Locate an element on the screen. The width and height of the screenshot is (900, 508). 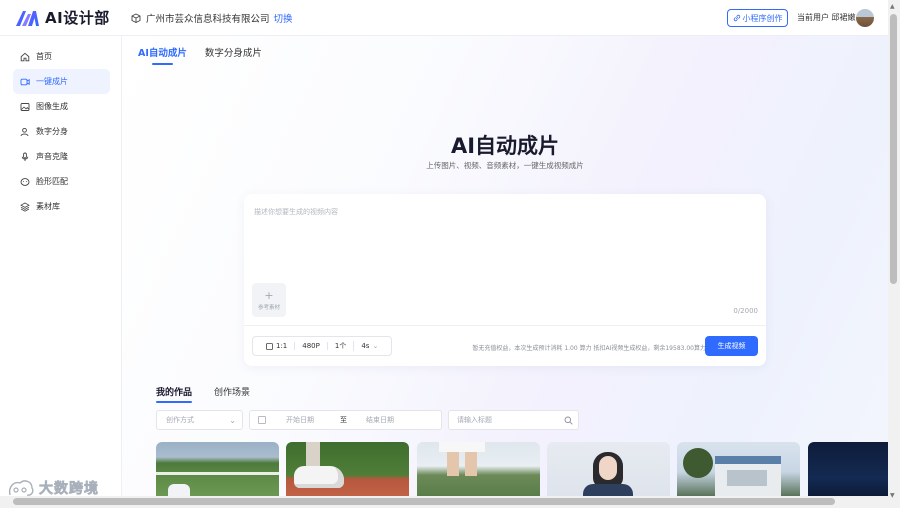
switch-company-link: 切换 is located at coordinates (283, 18).